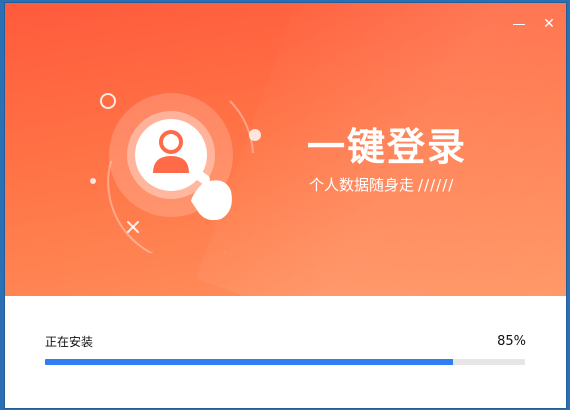  Describe the element at coordinates (362, 185) in the screenshot. I see `banner-subtitle-text: 个人数据随身走` at that location.